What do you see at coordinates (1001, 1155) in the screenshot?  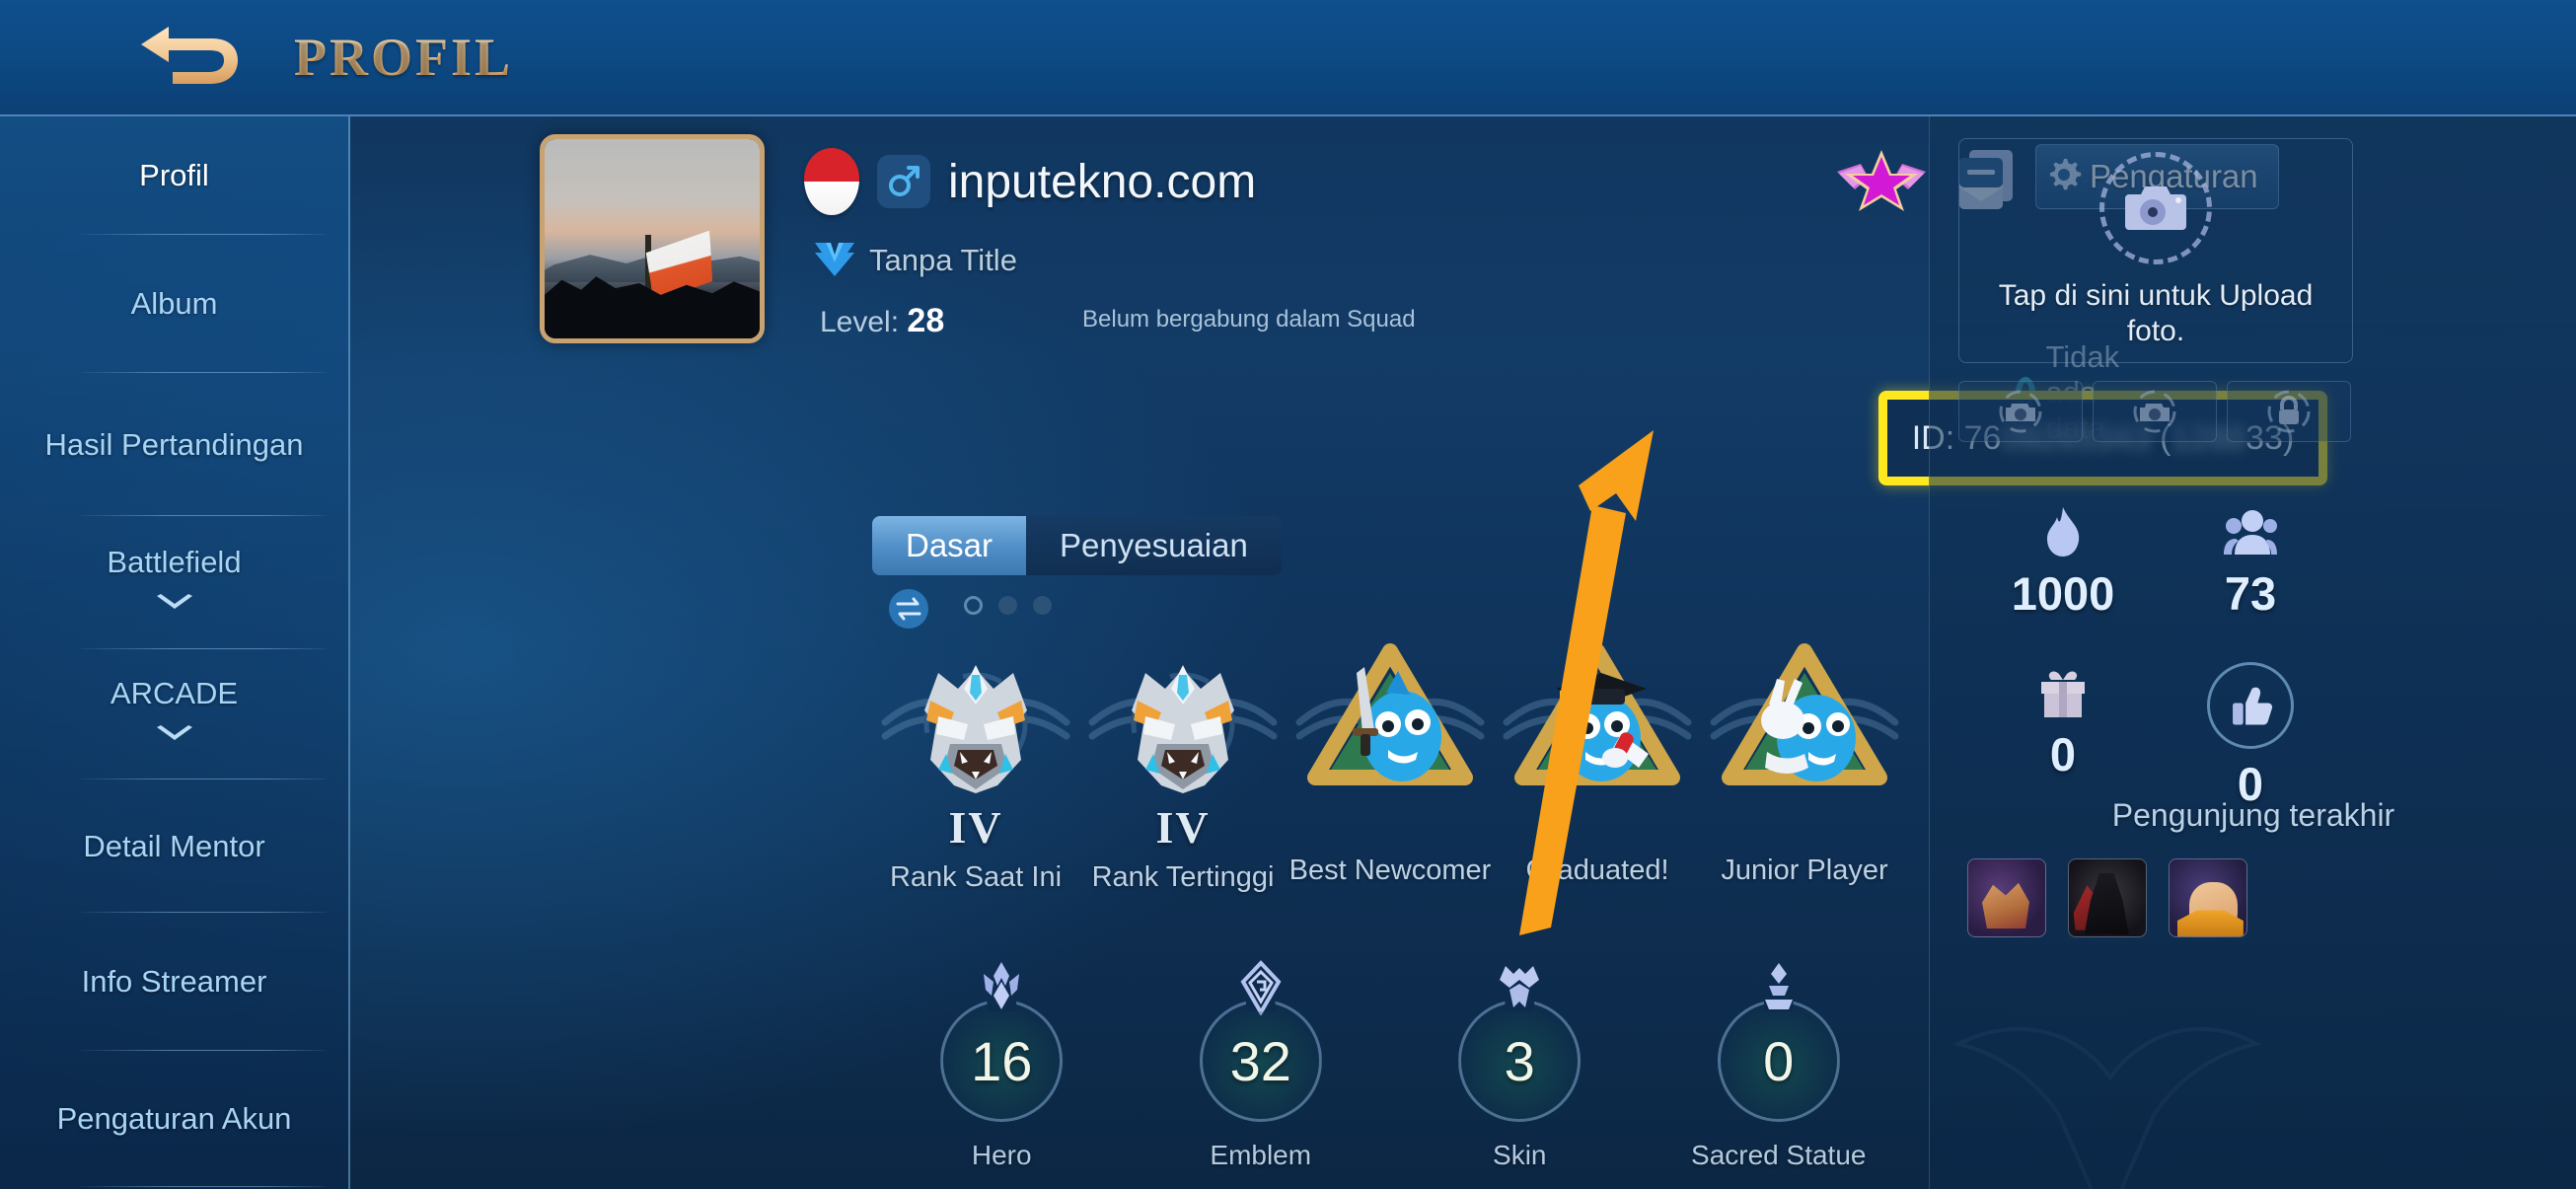 I see `stat-label: Hero` at bounding box center [1001, 1155].